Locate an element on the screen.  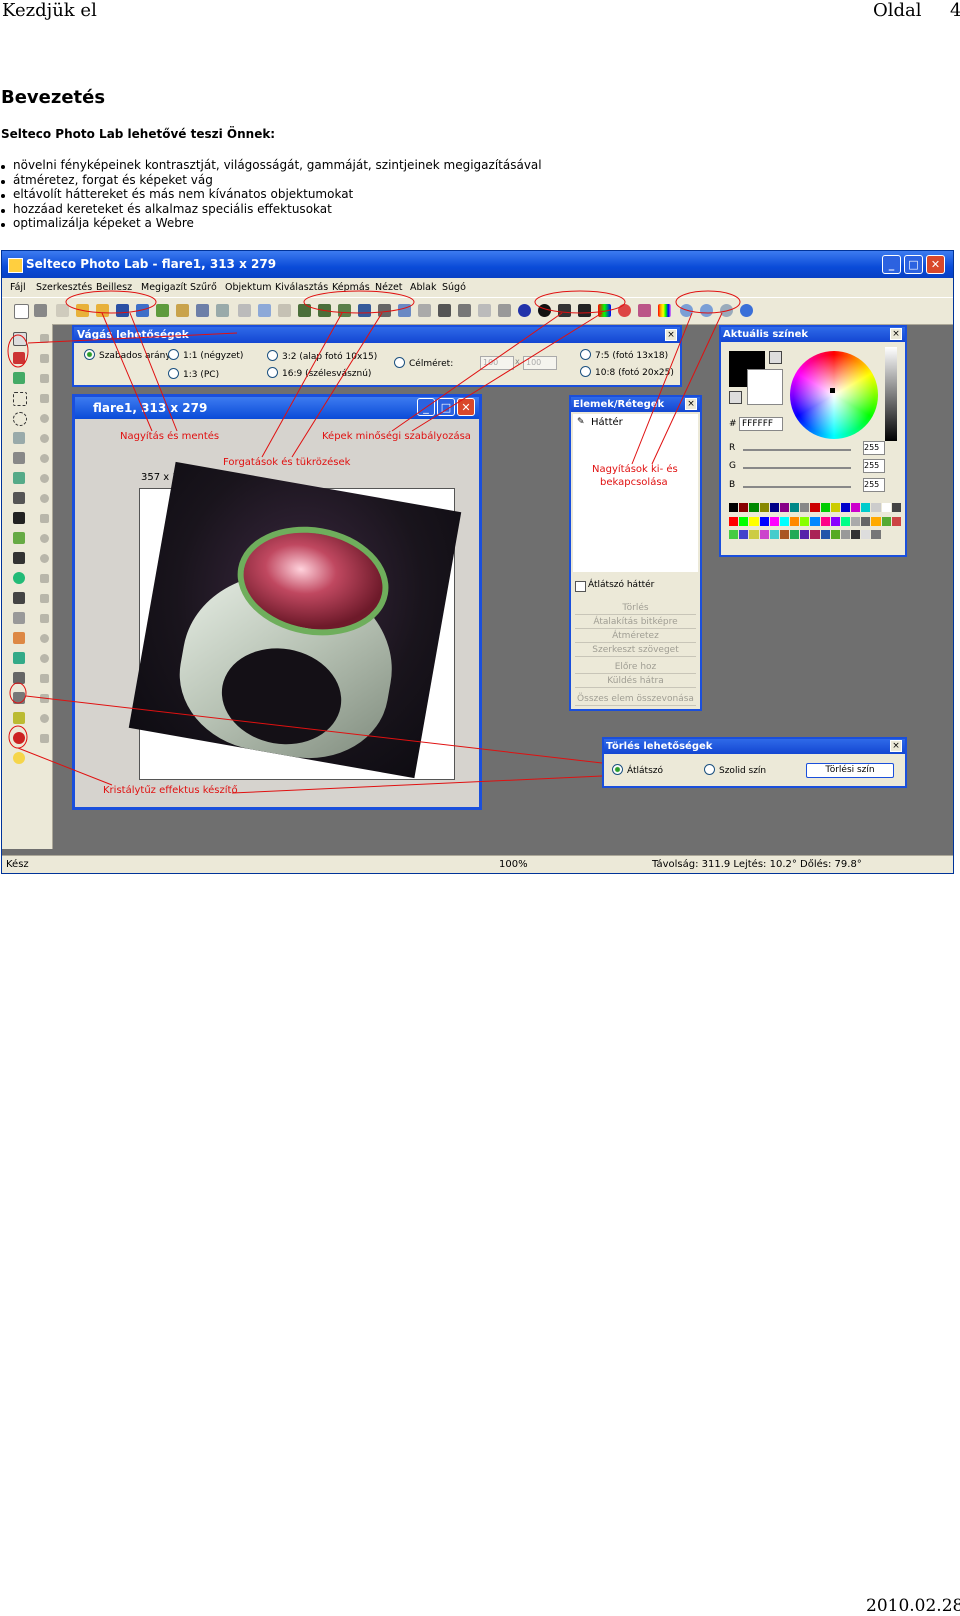
anchor-icon is located at coordinates (464, 310).